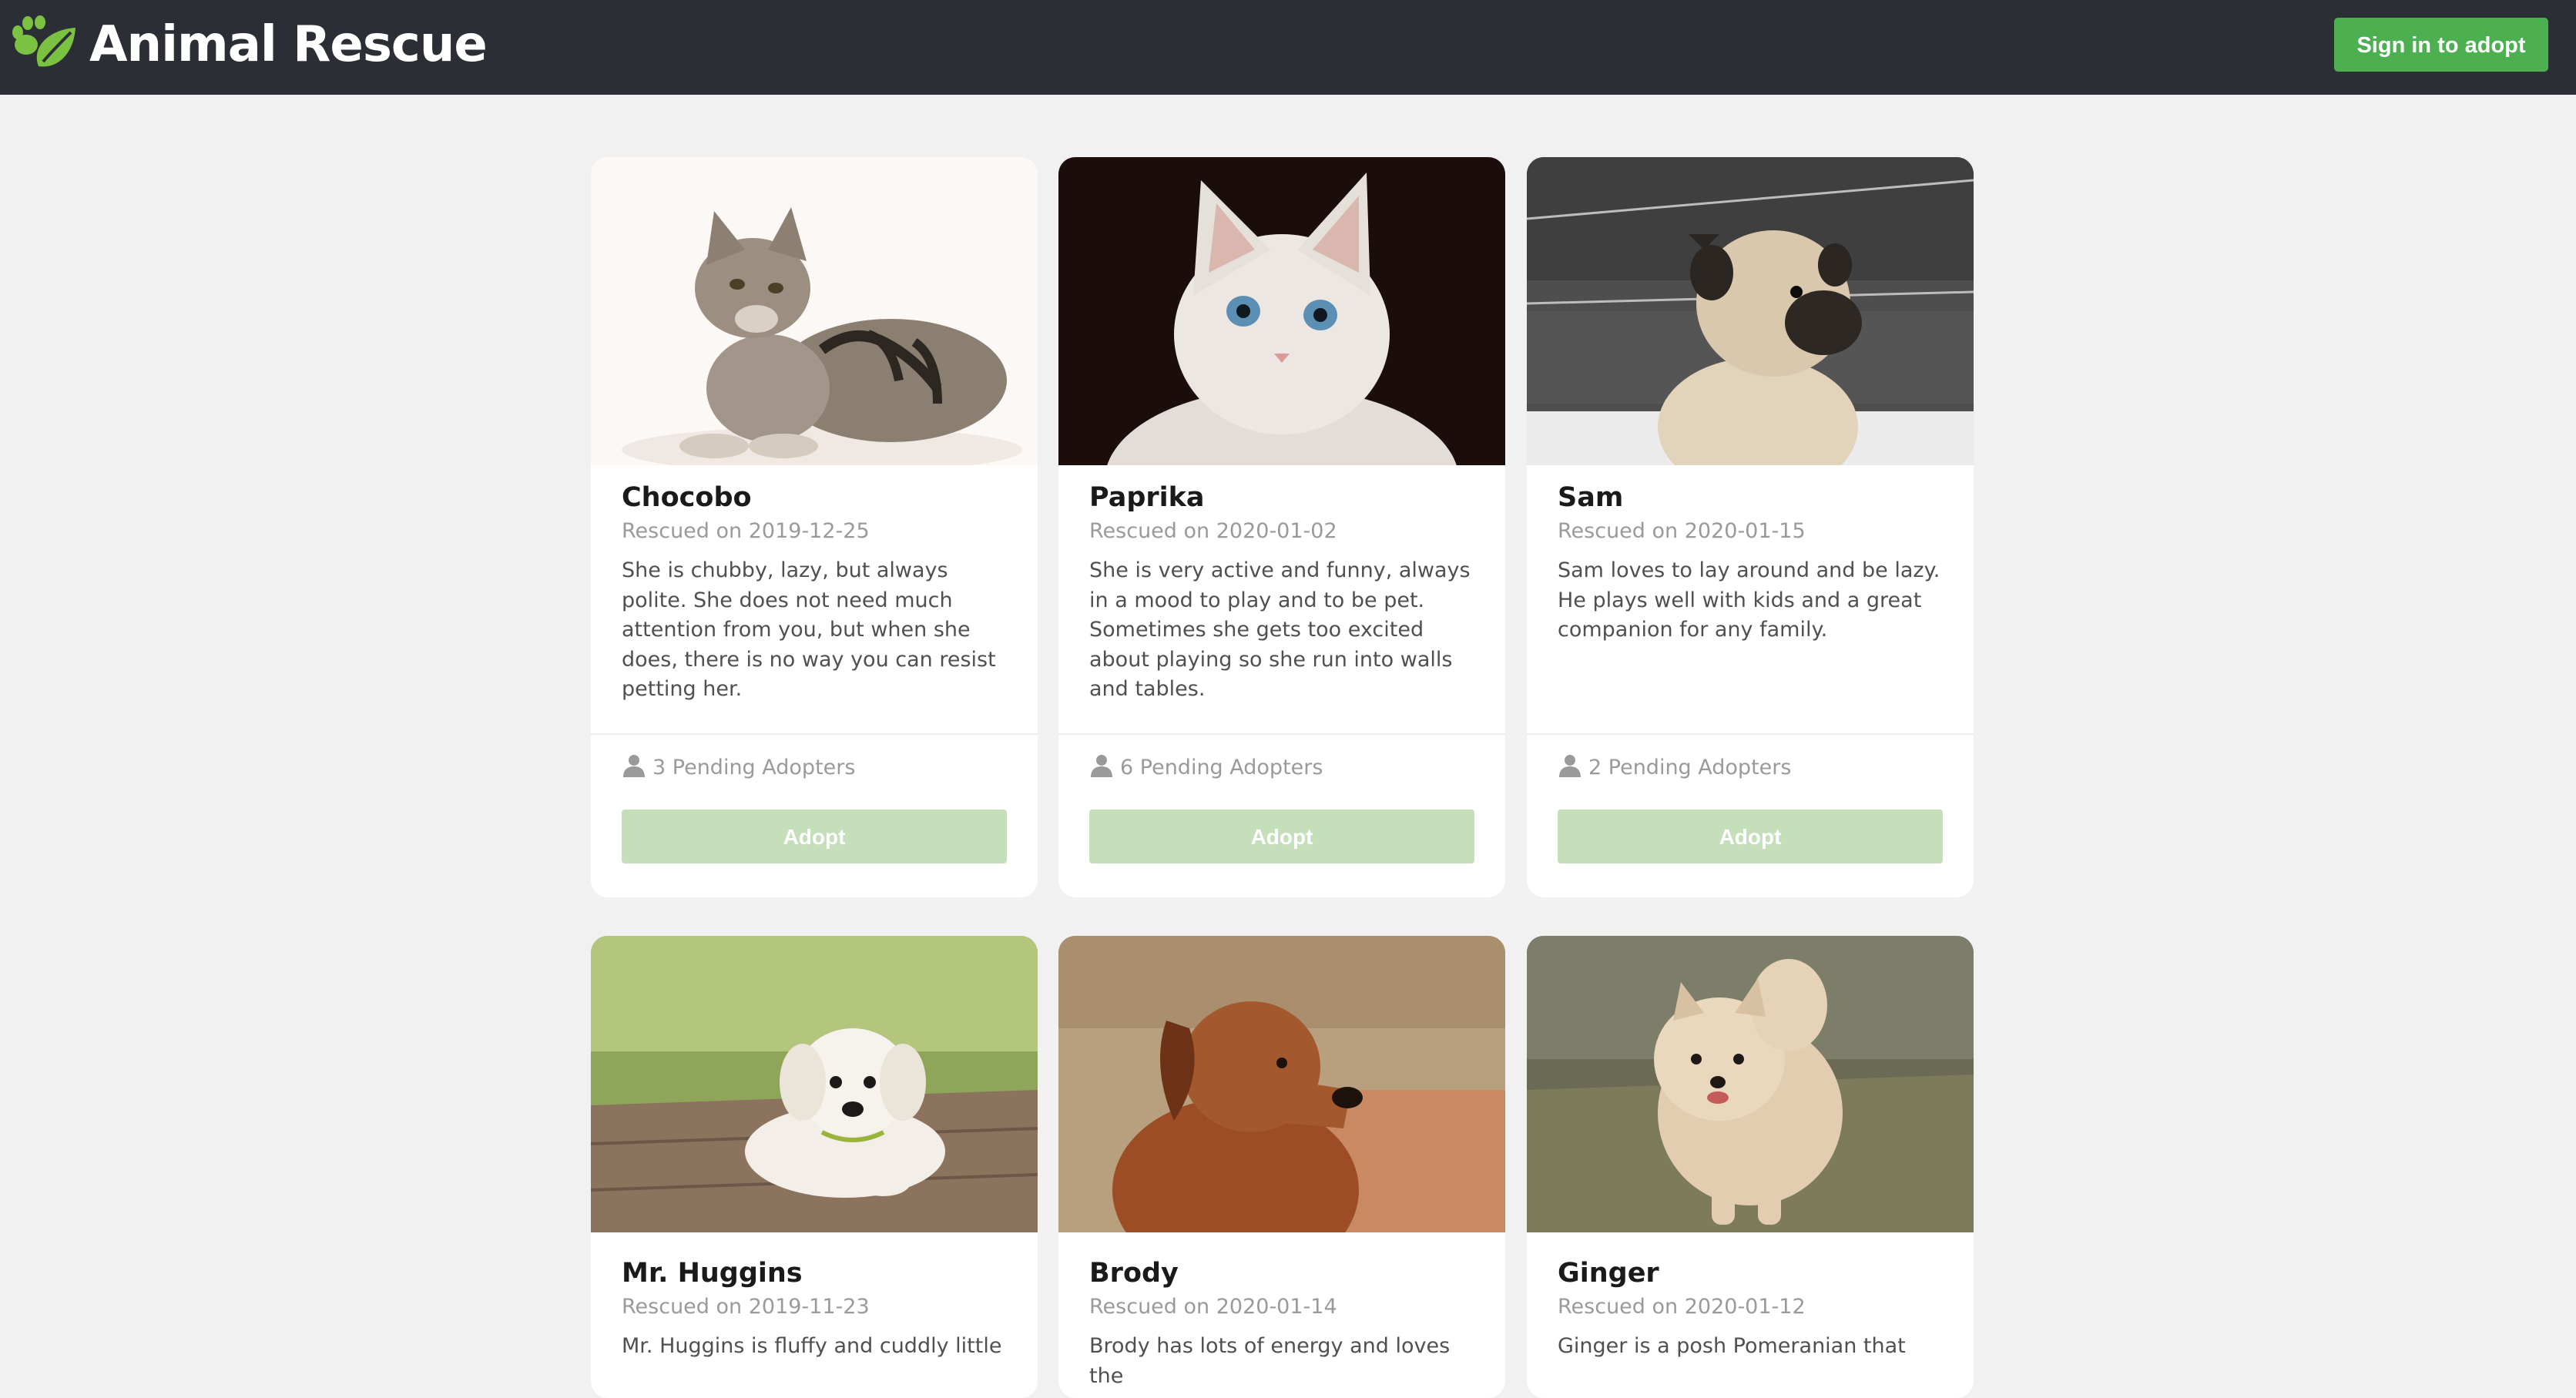 The width and height of the screenshot is (2576, 1398). I want to click on pet-name: Chocobo, so click(687, 497).